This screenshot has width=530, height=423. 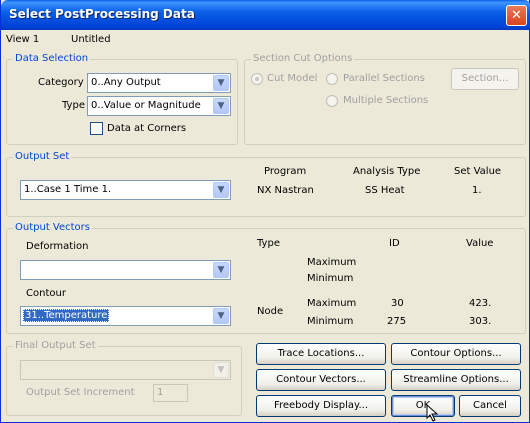 What do you see at coordinates (386, 100) in the screenshot?
I see `multiple-sections-label: Multiple Sections` at bounding box center [386, 100].